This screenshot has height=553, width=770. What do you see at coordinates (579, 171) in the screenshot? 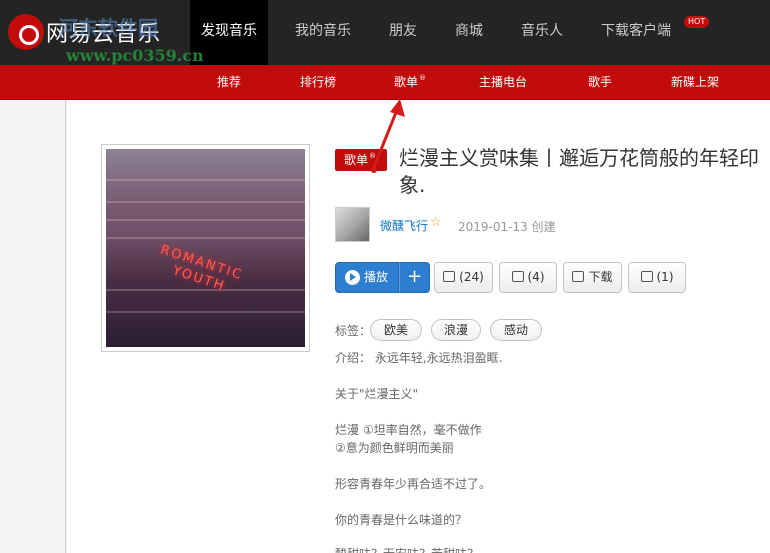
I see `playlist-title: 烂漫主义赏味集丨邂逅万花筒般的年轻印象.` at bounding box center [579, 171].